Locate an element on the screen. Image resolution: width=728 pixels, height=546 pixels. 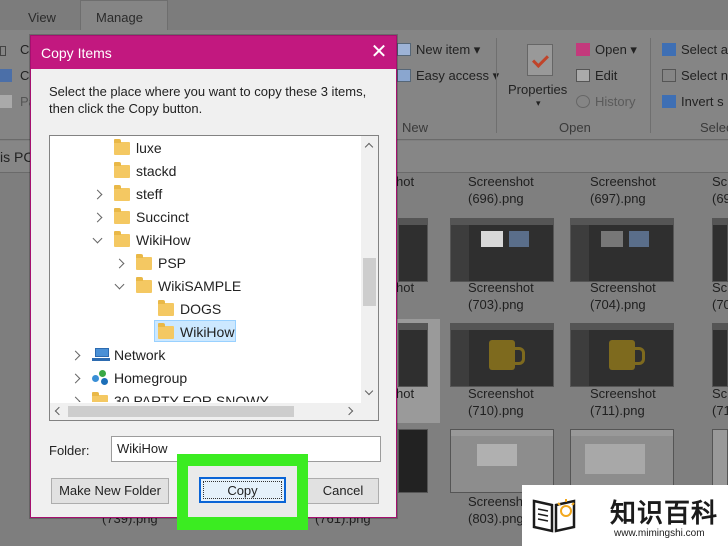
tree-item-wikisample: WikiSAMPLE is located at coordinates (205, 286).